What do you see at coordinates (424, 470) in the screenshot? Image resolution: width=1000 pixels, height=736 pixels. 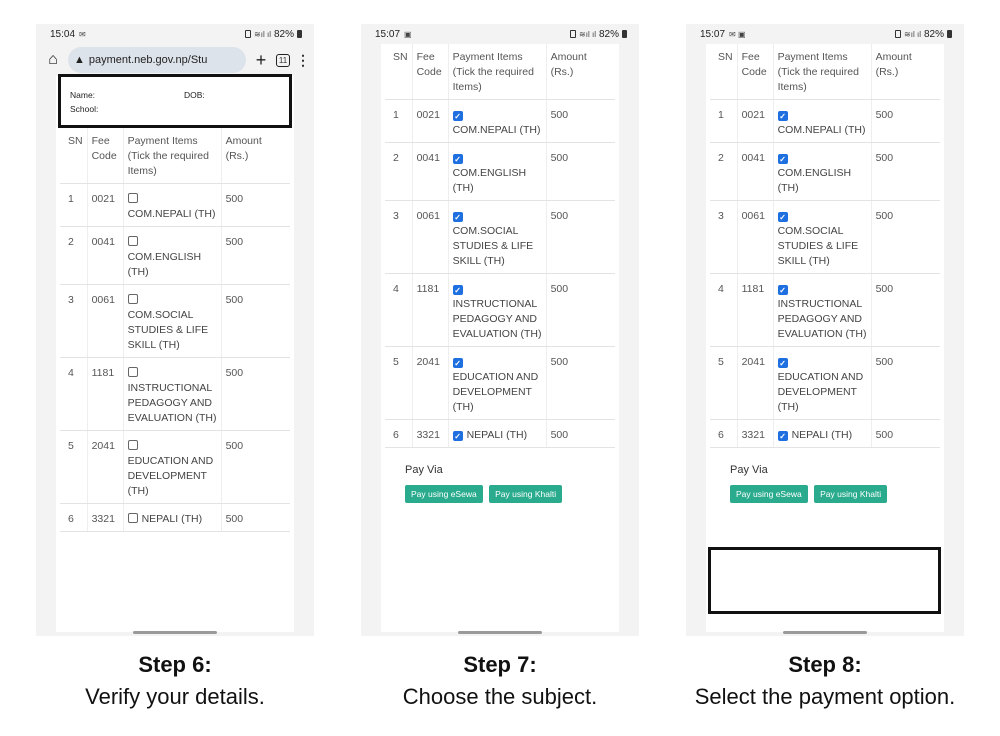 I see `pay-via-label: Pay Via` at bounding box center [424, 470].